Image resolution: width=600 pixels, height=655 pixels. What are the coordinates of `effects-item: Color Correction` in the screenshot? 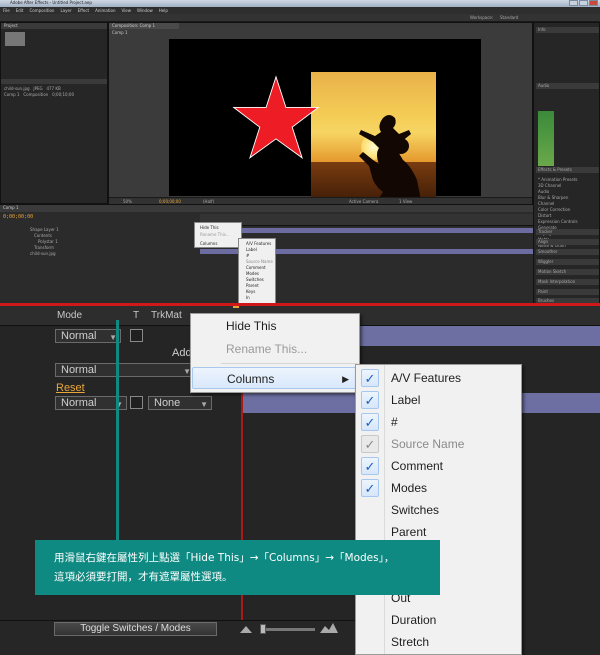 It's located at (558, 210).